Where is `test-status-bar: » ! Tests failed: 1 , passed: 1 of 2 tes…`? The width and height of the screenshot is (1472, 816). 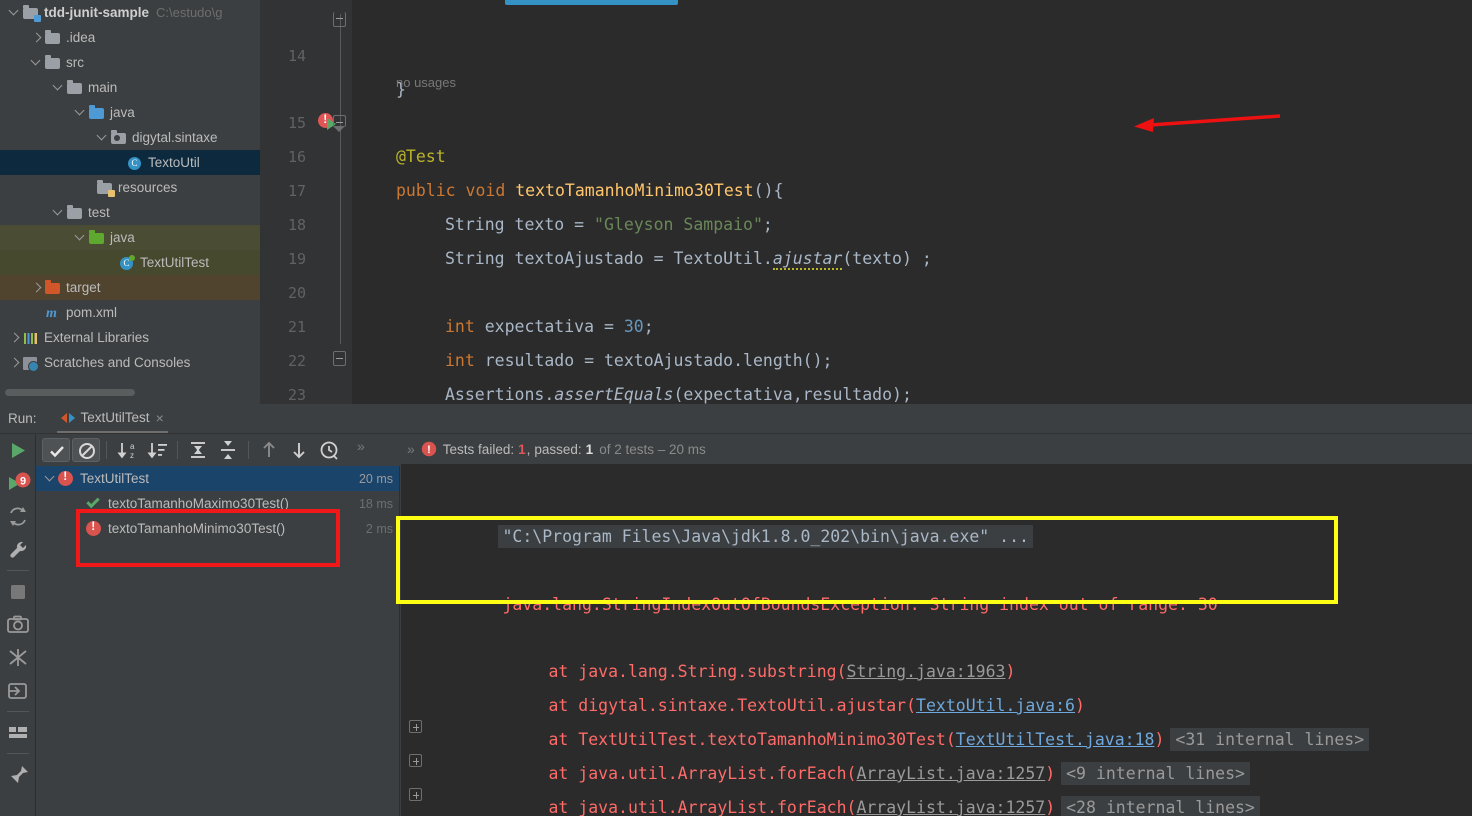
test-status-bar: » ! Tests failed: 1 , passed: 1 of 2 tes… is located at coordinates (936, 449).